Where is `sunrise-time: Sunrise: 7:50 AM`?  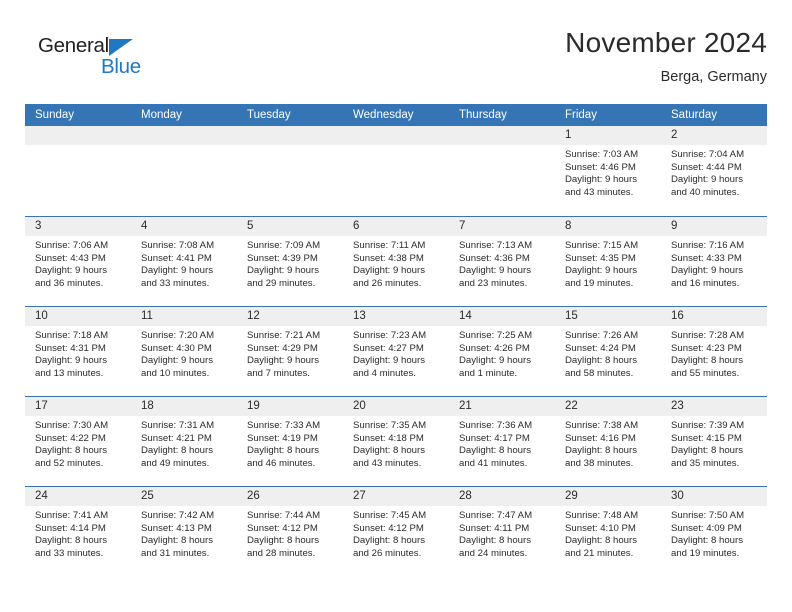 sunrise-time: Sunrise: 7:50 AM is located at coordinates (708, 515).